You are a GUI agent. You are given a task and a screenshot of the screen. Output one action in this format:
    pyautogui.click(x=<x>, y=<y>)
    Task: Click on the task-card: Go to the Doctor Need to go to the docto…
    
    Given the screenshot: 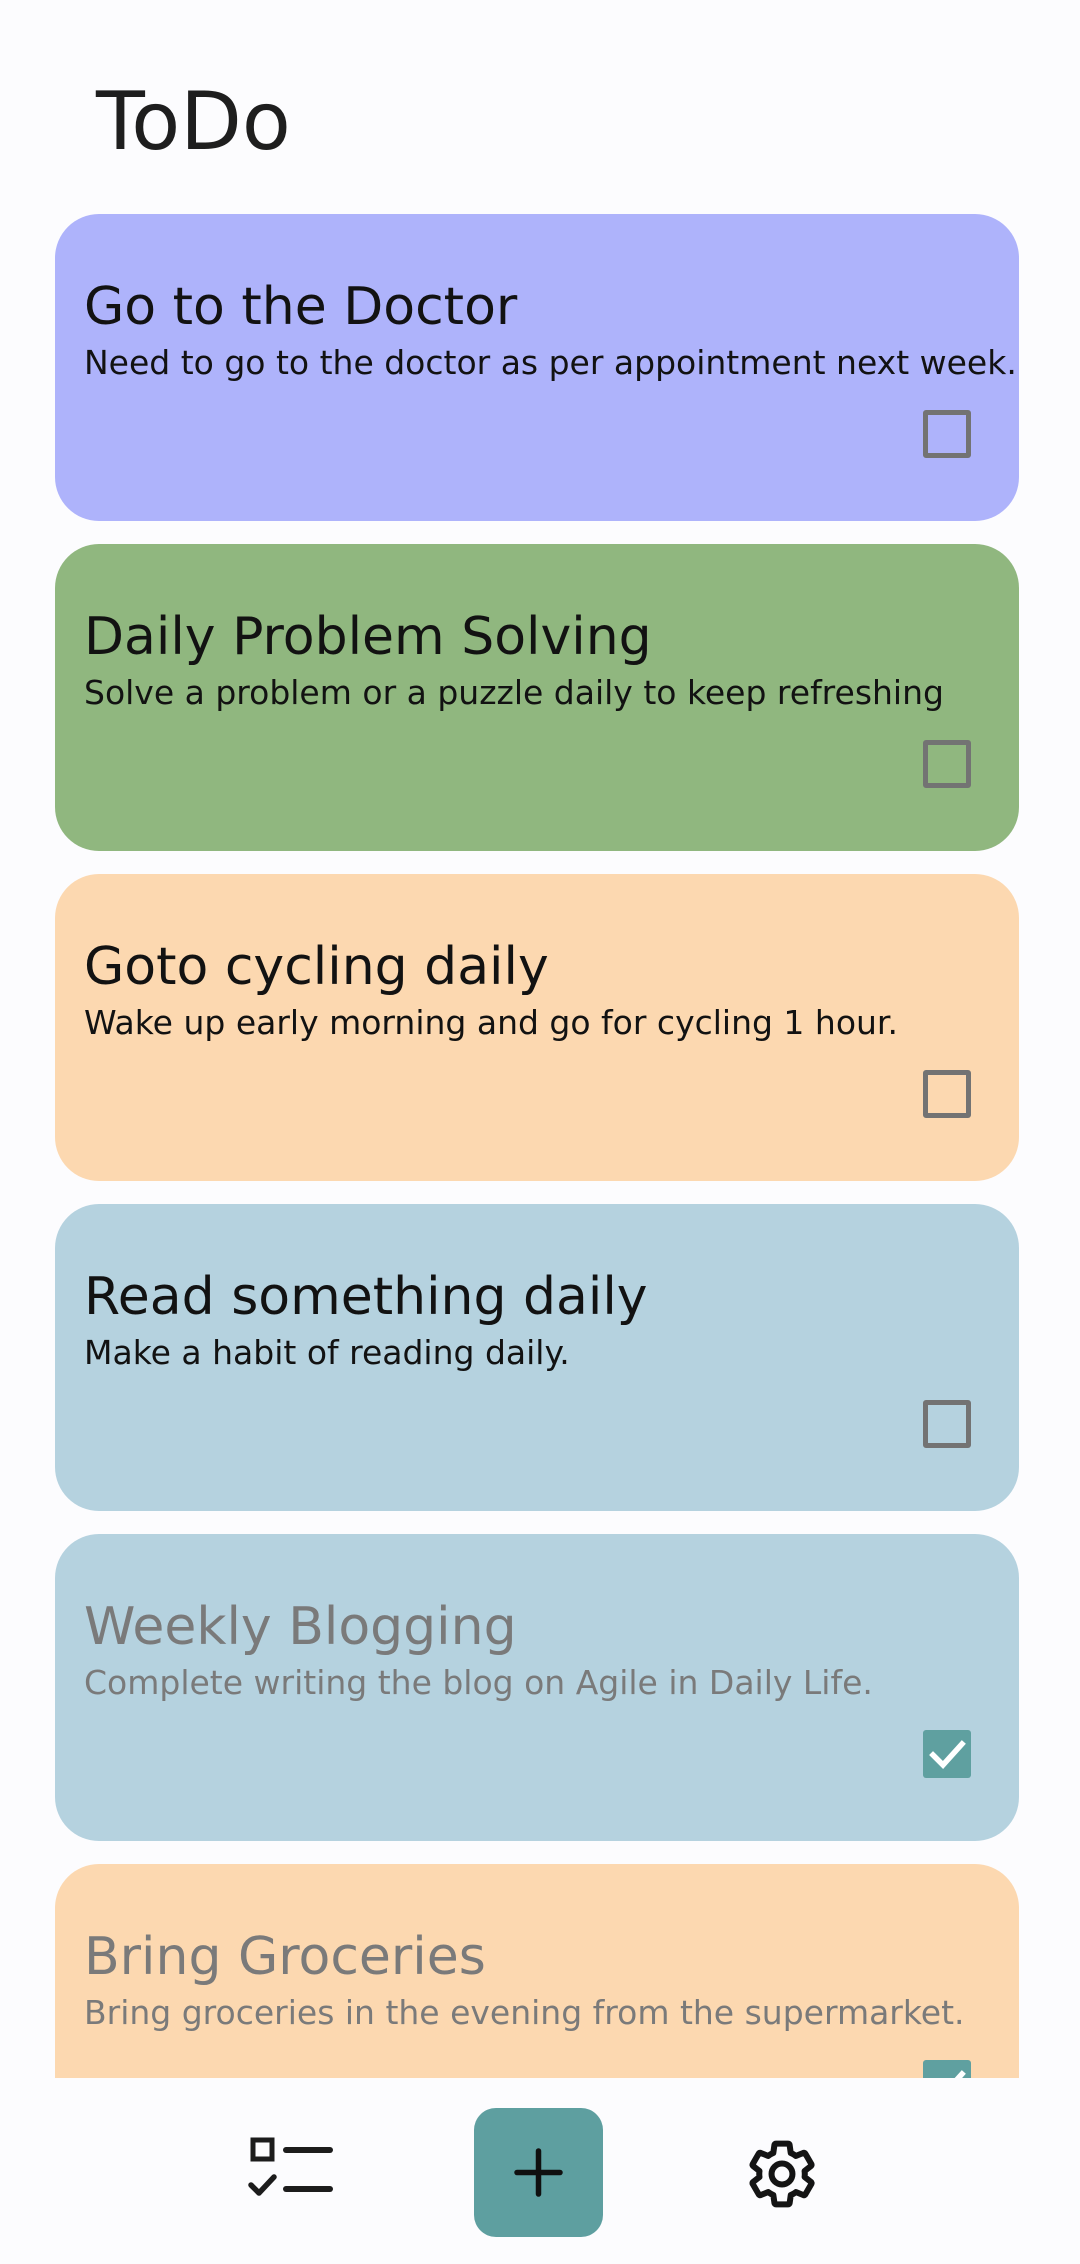 What is the action you would take?
    pyautogui.click(x=537, y=367)
    